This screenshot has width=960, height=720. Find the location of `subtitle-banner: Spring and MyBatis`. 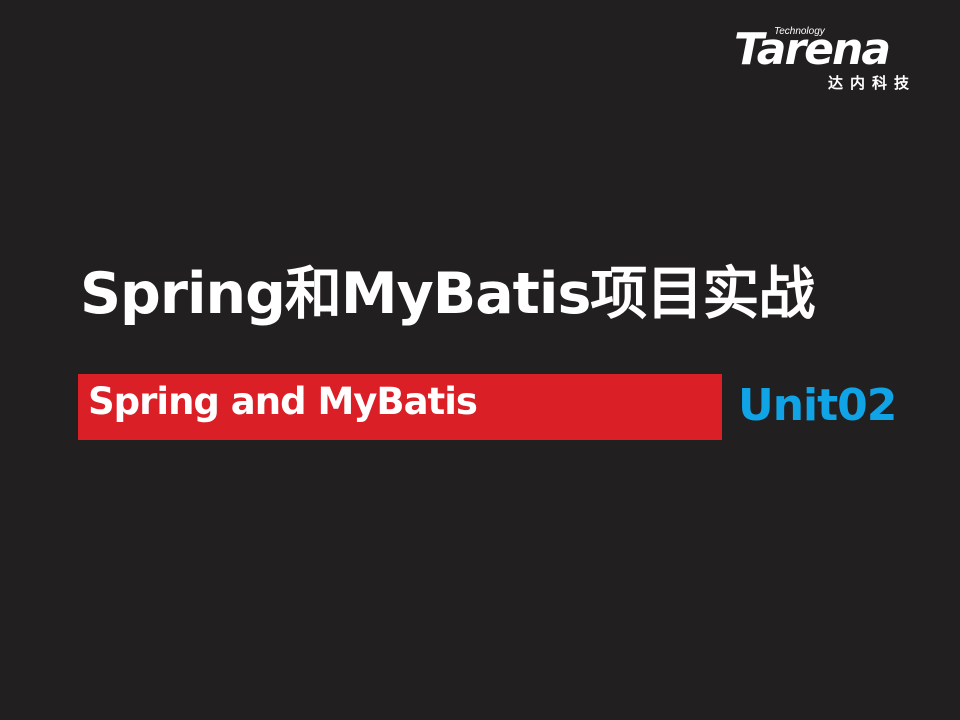

subtitle-banner: Spring and MyBatis is located at coordinates (400, 407).